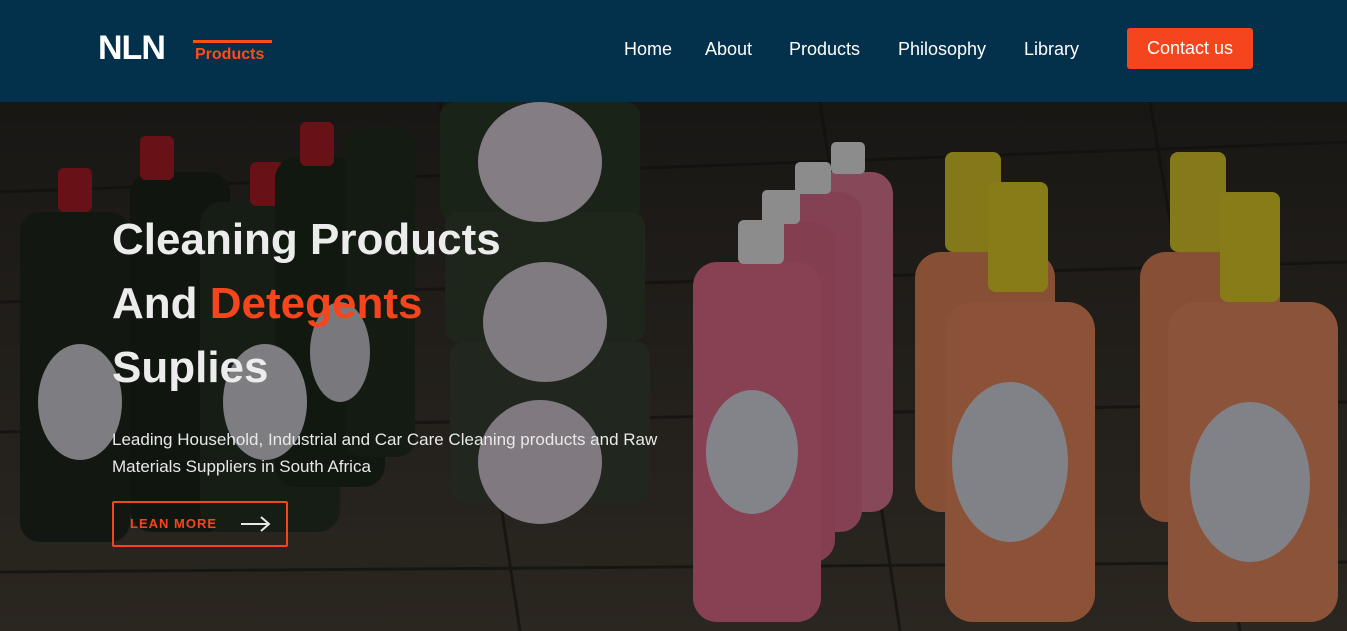  What do you see at coordinates (1190, 48) in the screenshot?
I see `contact-us-button: Contact us` at bounding box center [1190, 48].